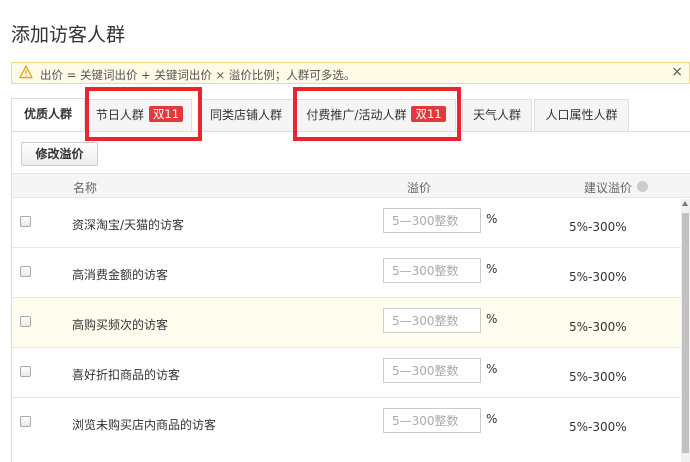  I want to click on header-premium: 溢价, so click(419, 188).